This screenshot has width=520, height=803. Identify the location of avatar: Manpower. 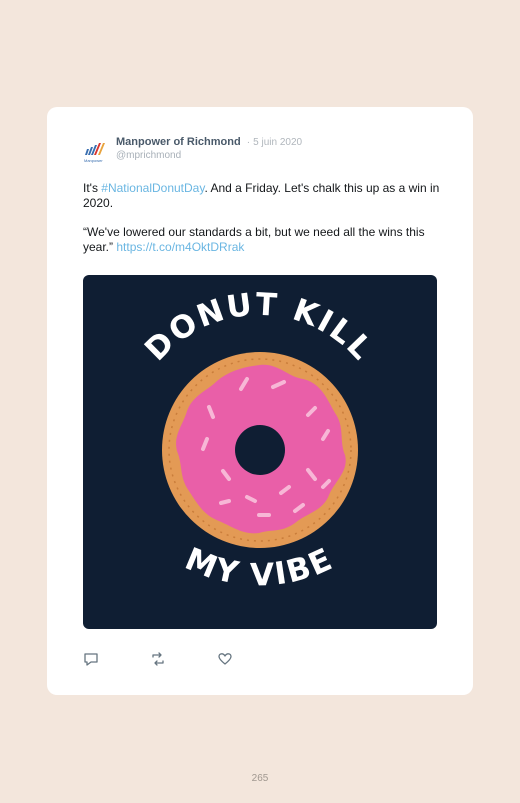
(97, 150).